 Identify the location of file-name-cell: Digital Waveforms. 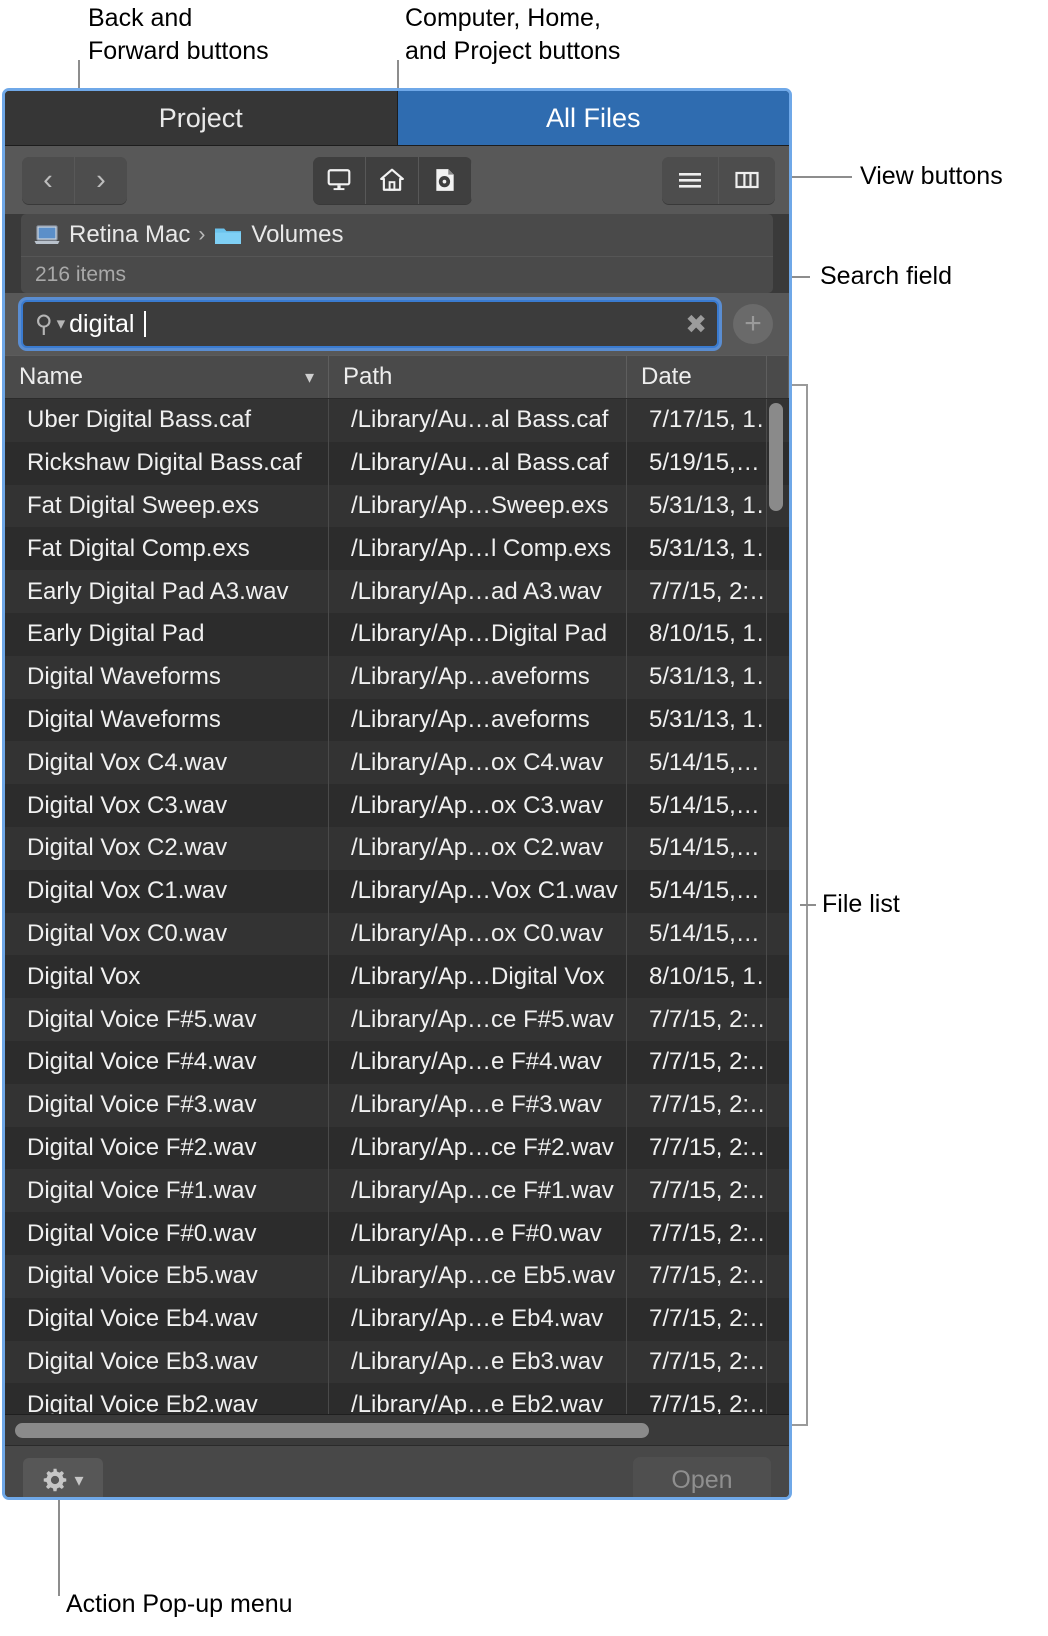
(167, 720).